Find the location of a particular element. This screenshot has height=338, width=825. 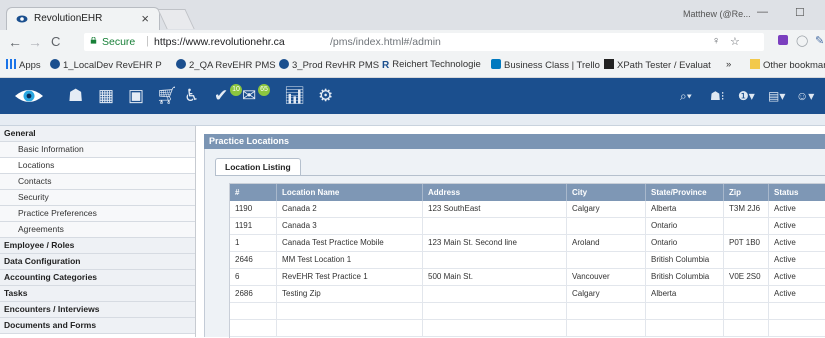

bookmark-label: Reichert Technologie is located at coordinates (436, 64).